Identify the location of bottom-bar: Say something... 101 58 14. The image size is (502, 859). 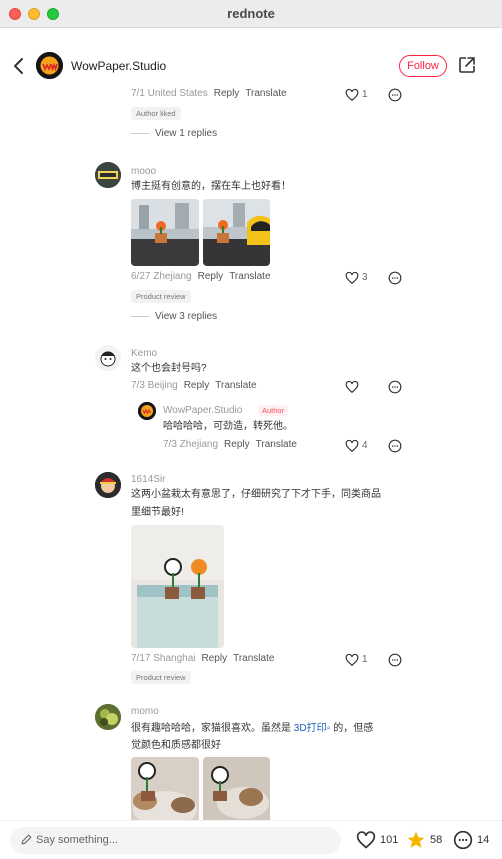
(251, 839).